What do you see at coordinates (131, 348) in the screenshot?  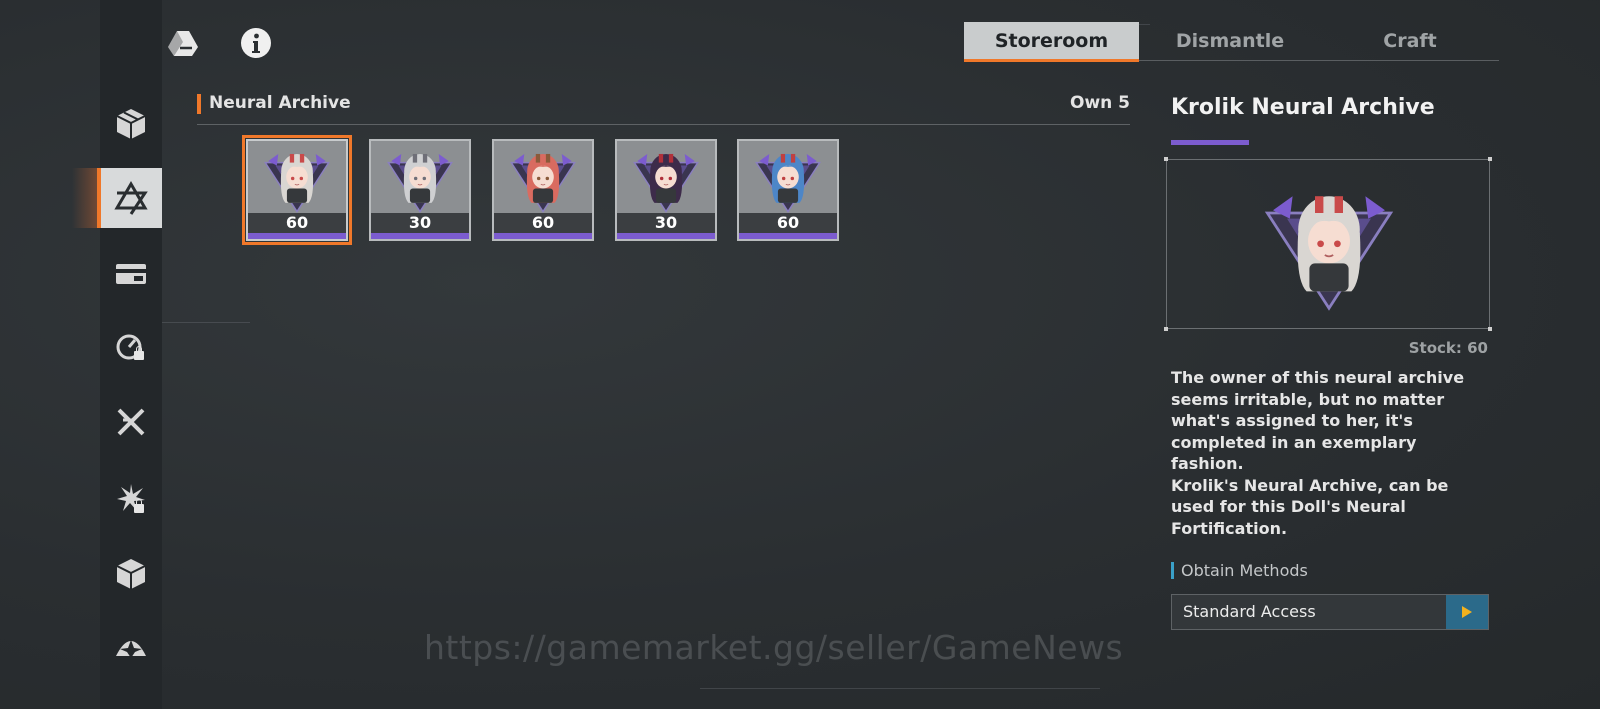 I see `sidebar-item-dial` at bounding box center [131, 348].